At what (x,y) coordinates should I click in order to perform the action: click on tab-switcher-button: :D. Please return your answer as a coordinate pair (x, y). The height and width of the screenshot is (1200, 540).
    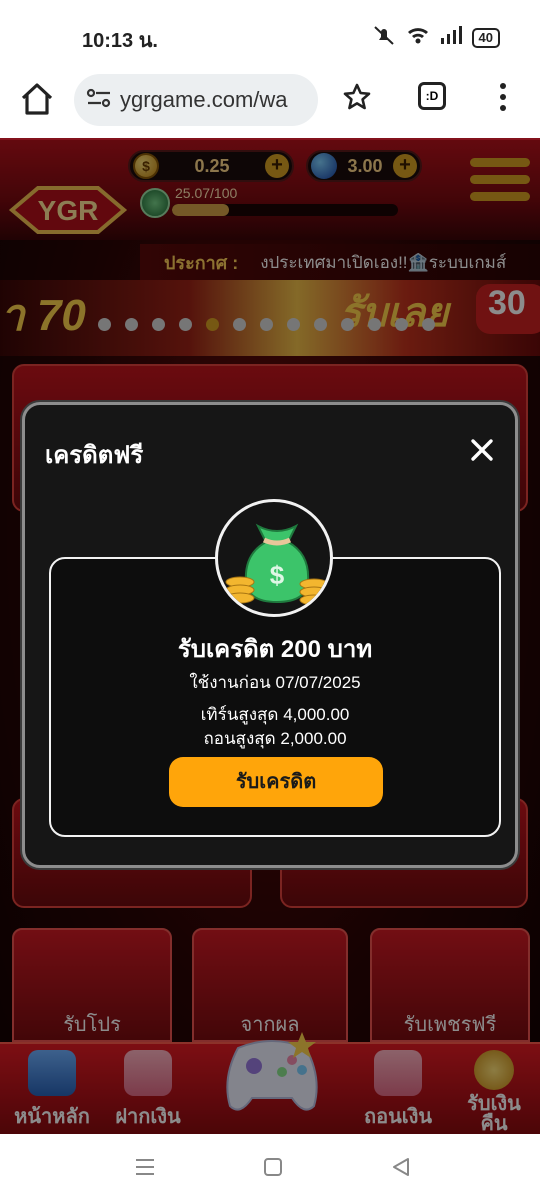
    Looking at the image, I should click on (432, 96).